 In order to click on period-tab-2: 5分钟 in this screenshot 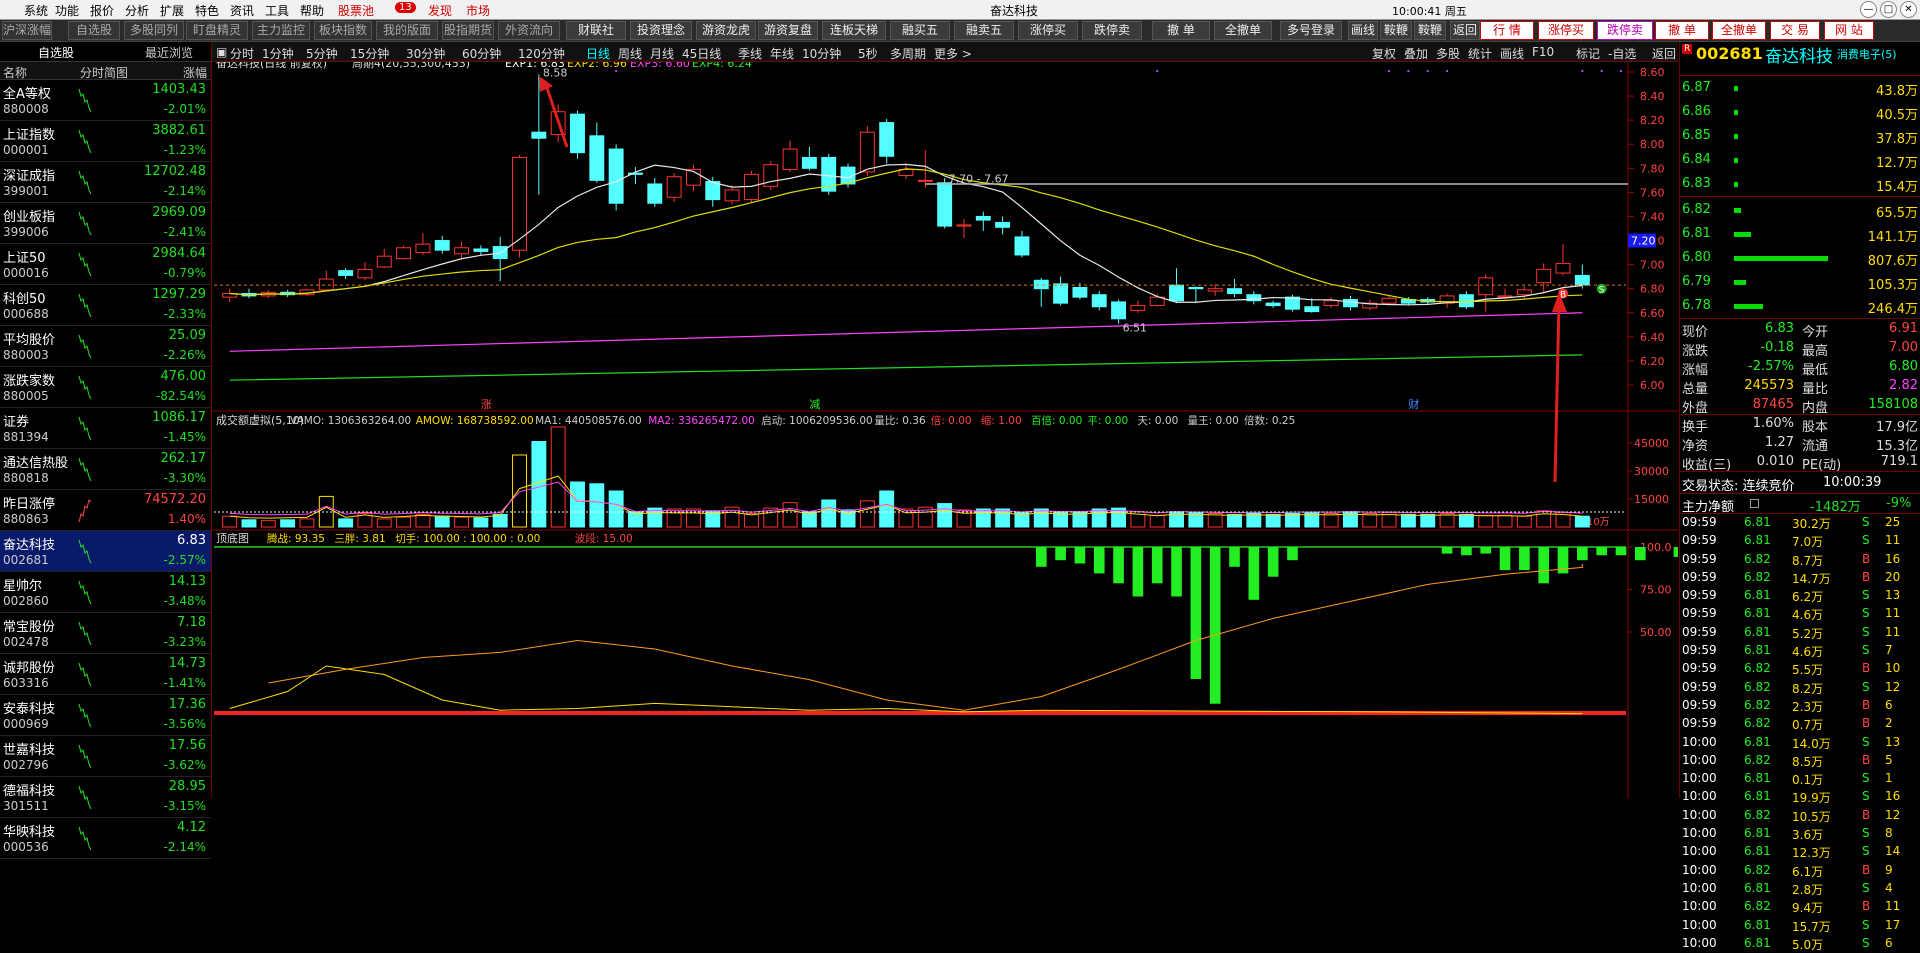, I will do `click(322, 53)`.